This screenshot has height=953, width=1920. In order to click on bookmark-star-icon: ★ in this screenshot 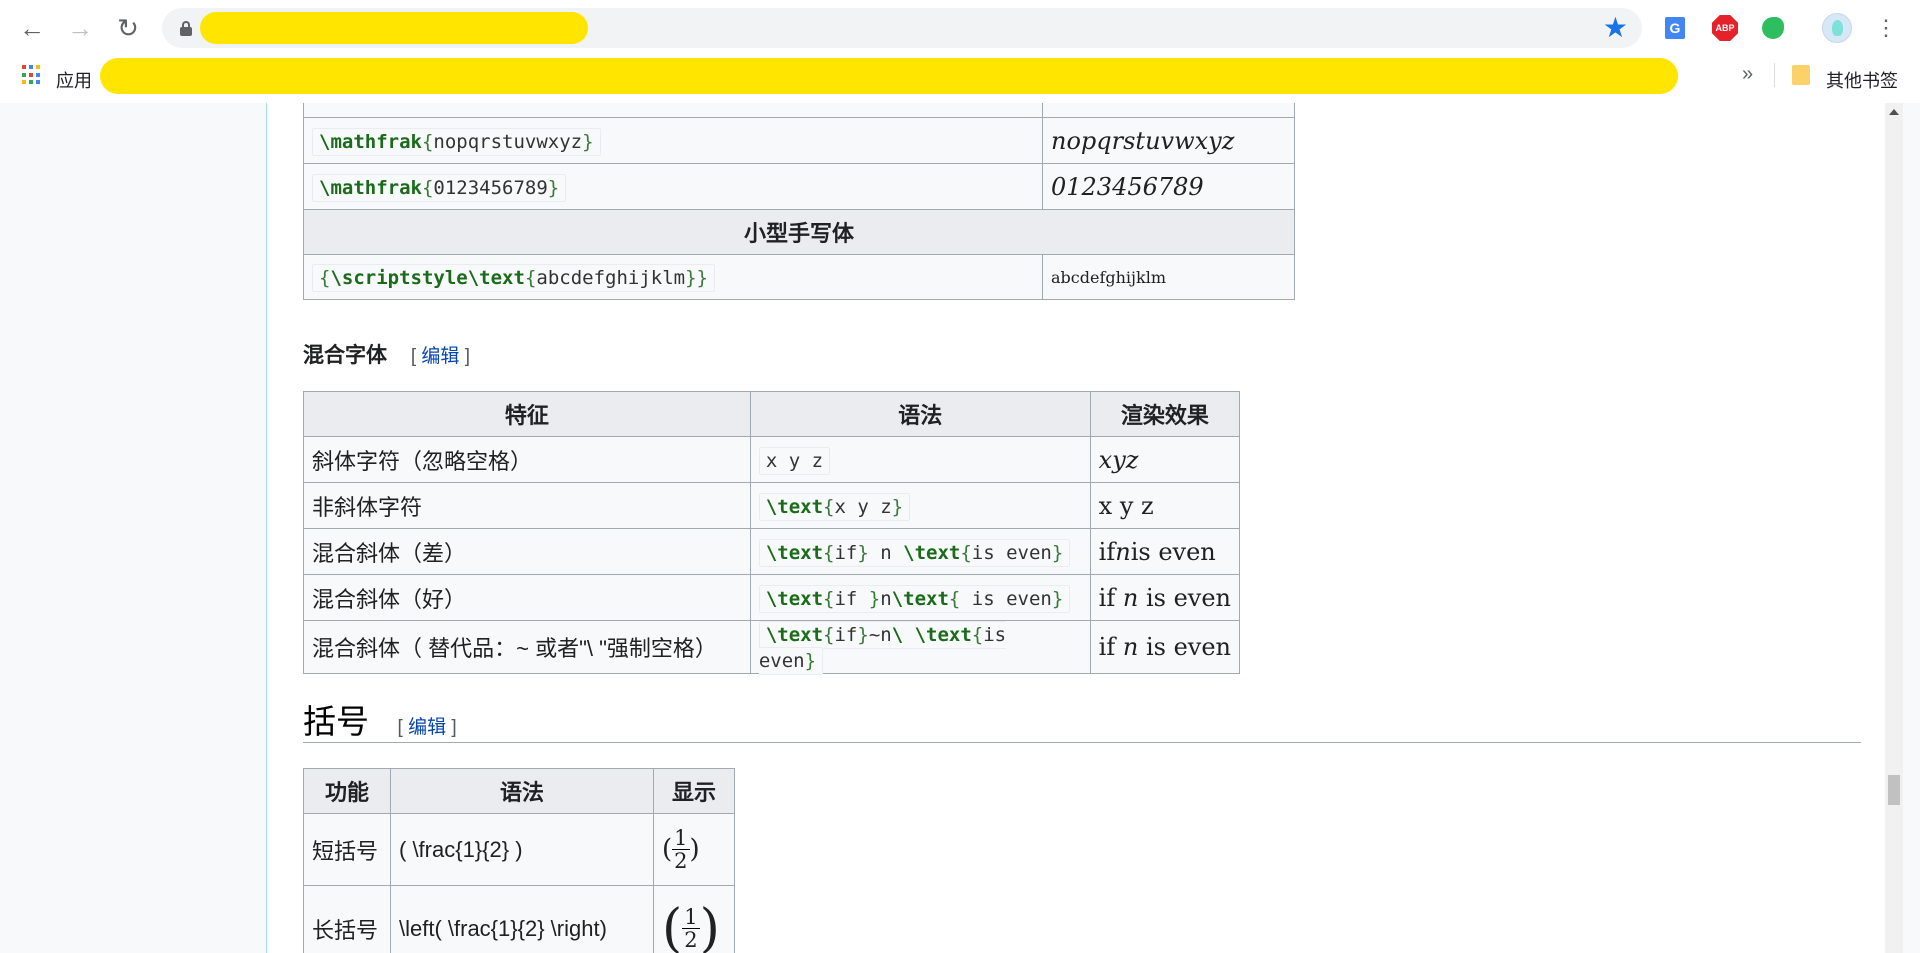, I will do `click(1615, 28)`.